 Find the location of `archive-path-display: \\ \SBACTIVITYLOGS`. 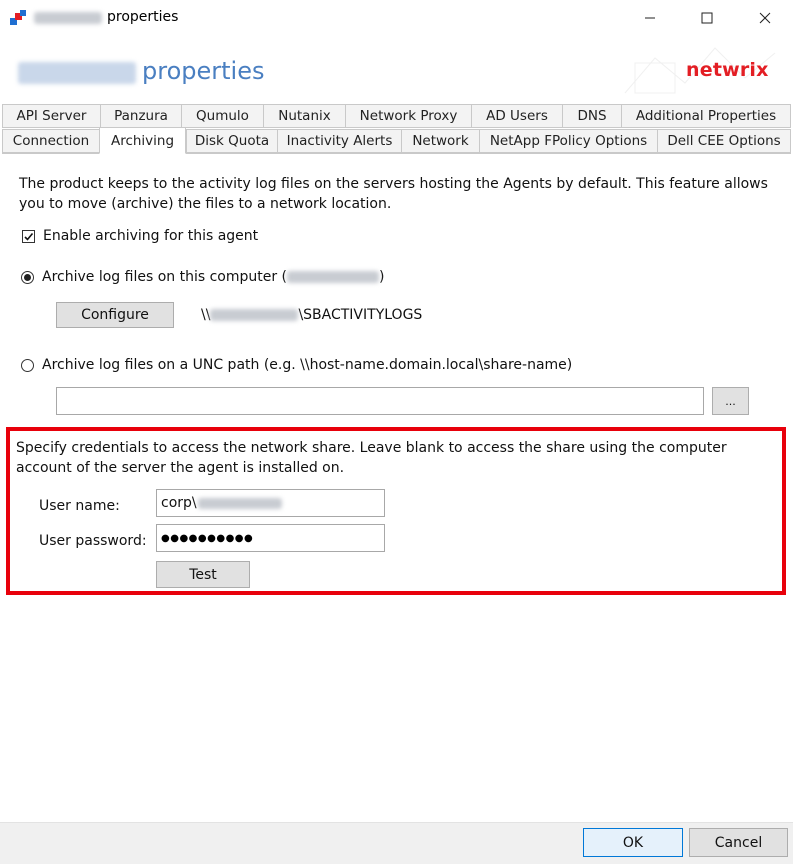

archive-path-display: \\ \SBACTIVITYLOGS is located at coordinates (312, 315).